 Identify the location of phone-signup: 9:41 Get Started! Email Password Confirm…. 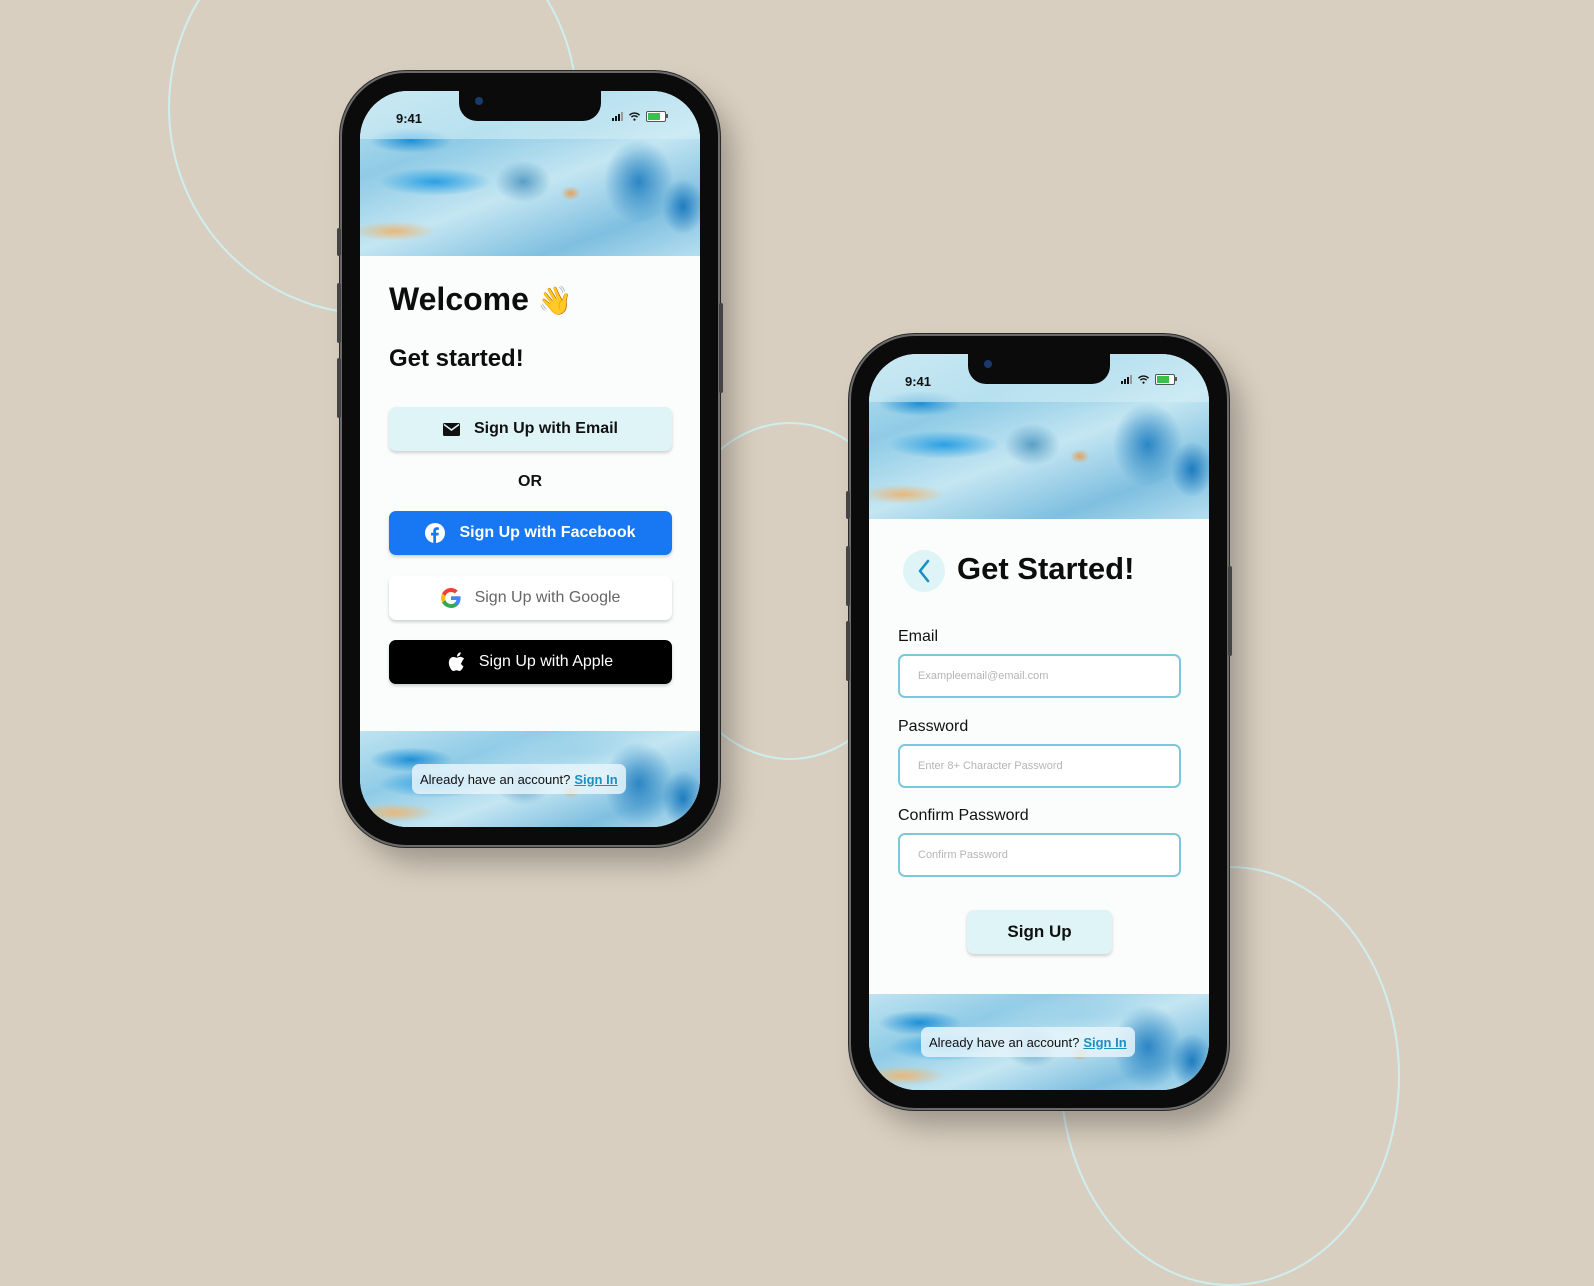
(1039, 722).